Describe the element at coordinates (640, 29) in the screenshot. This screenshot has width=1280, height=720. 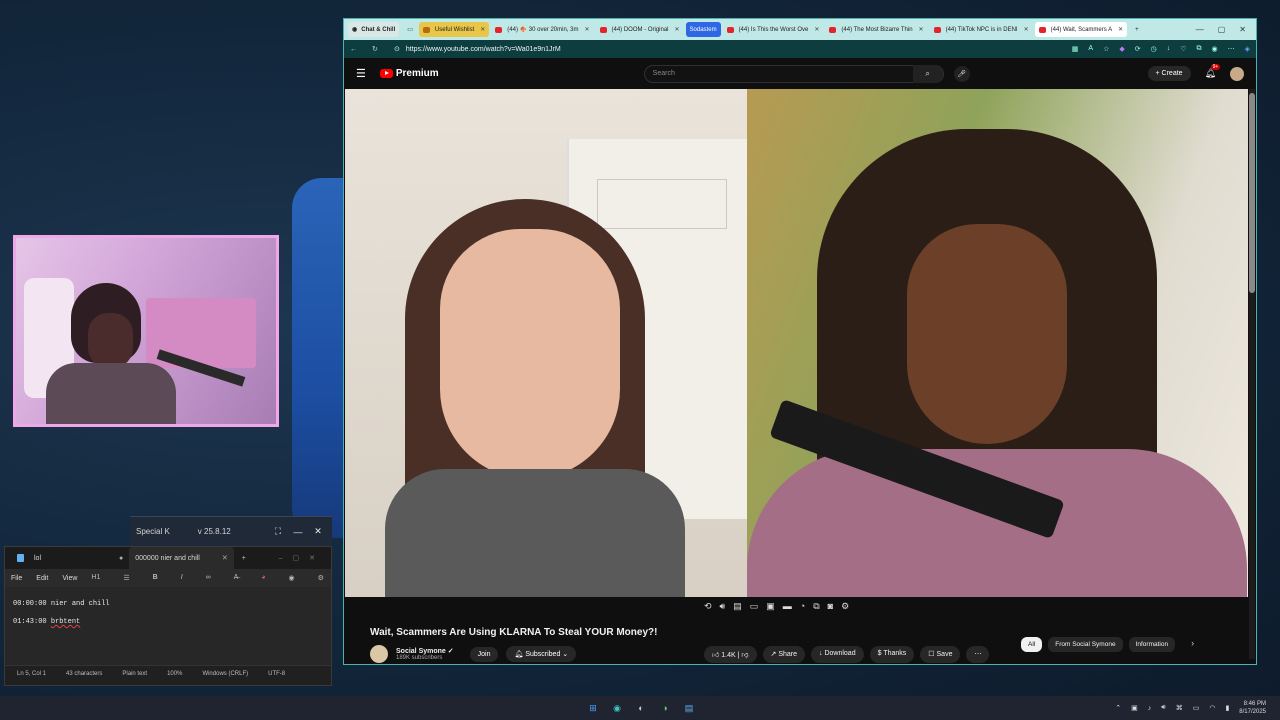
I see `tab-item: (44) DOOM - Original ✕` at that location.